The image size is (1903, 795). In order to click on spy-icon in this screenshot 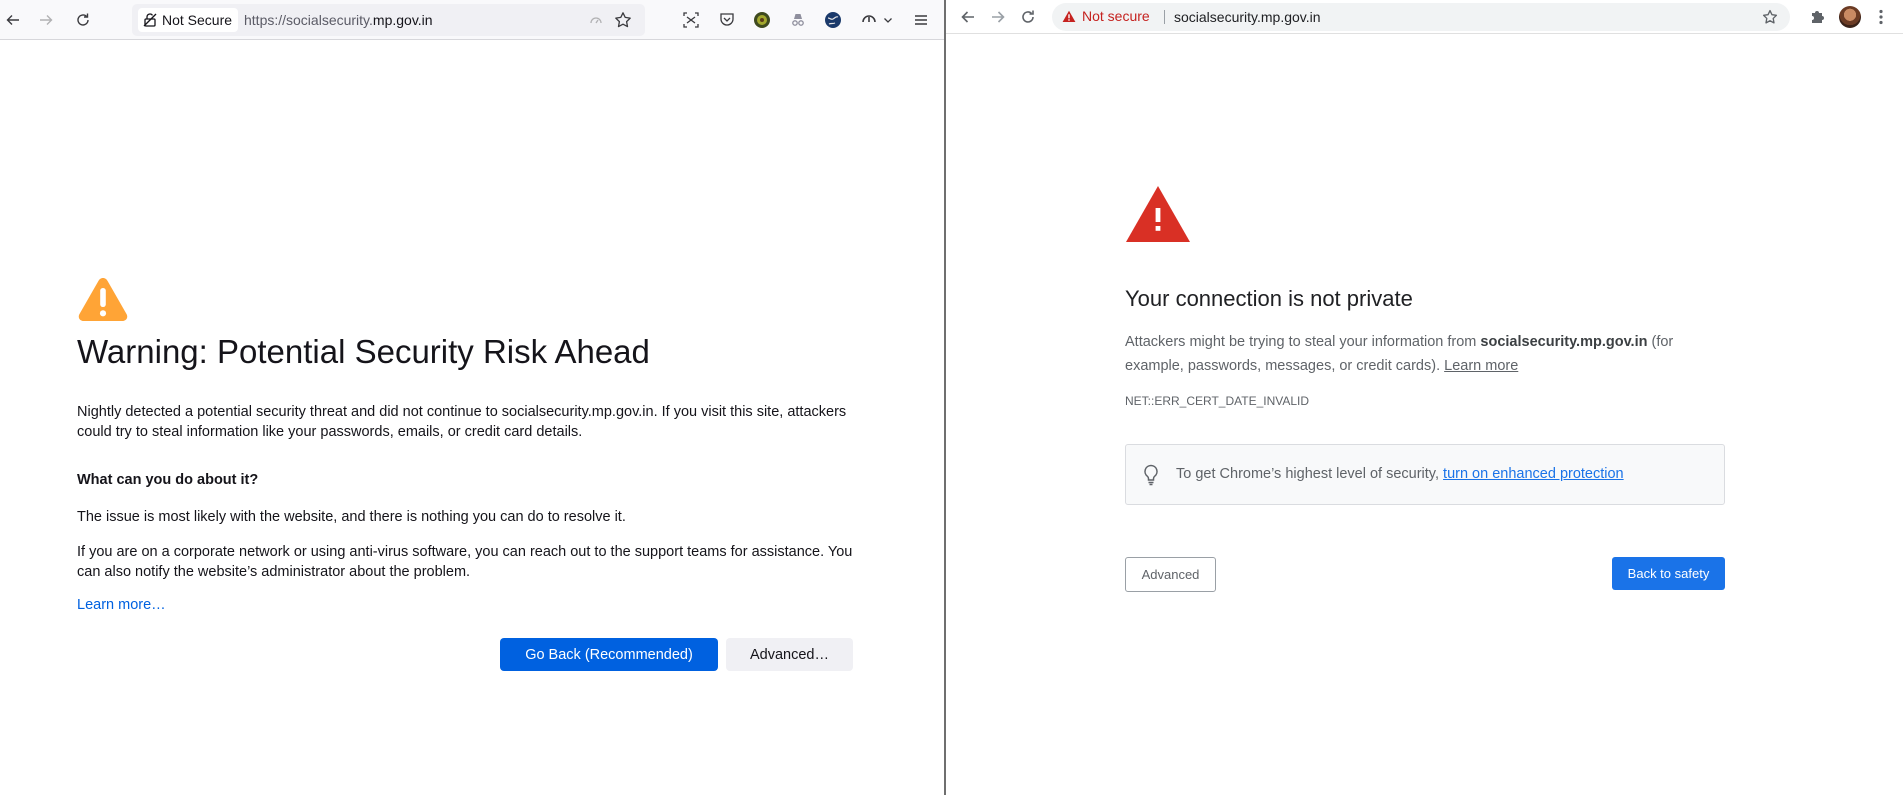, I will do `click(798, 20)`.